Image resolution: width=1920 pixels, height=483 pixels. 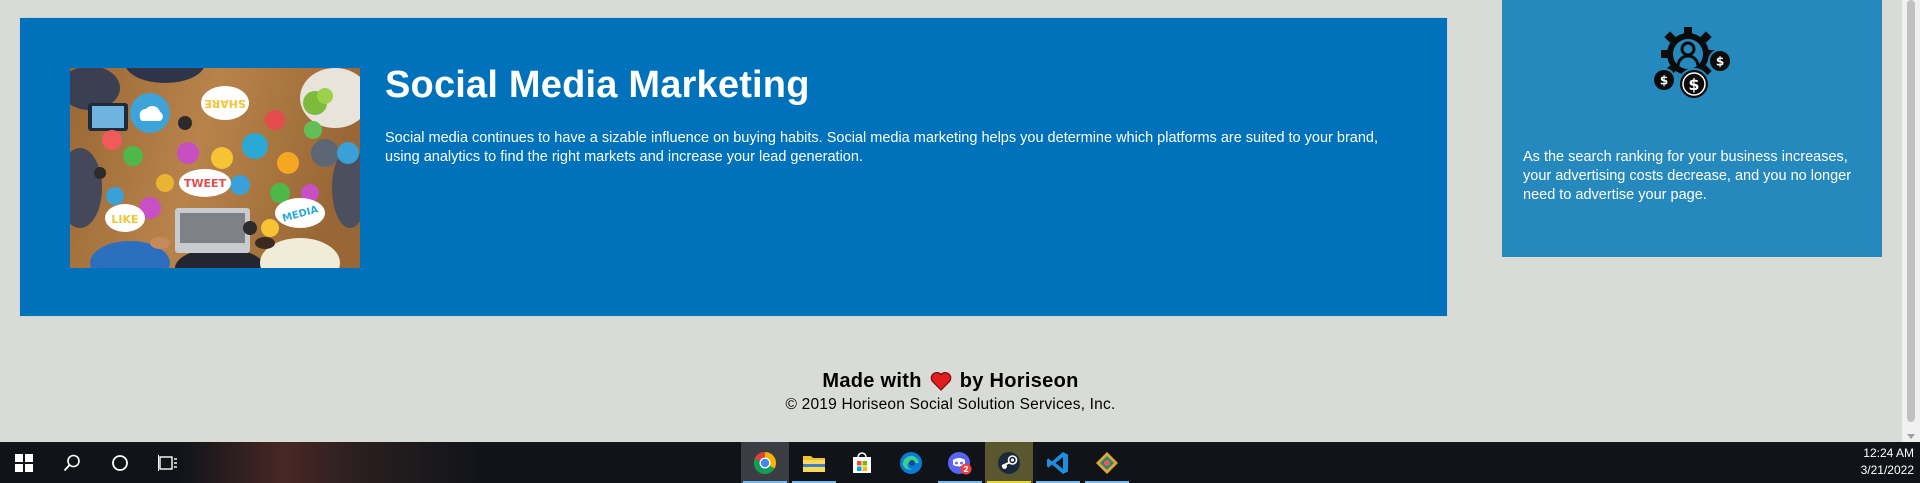 What do you see at coordinates (1887, 470) in the screenshot?
I see `clock-date: 3/21/2022` at bounding box center [1887, 470].